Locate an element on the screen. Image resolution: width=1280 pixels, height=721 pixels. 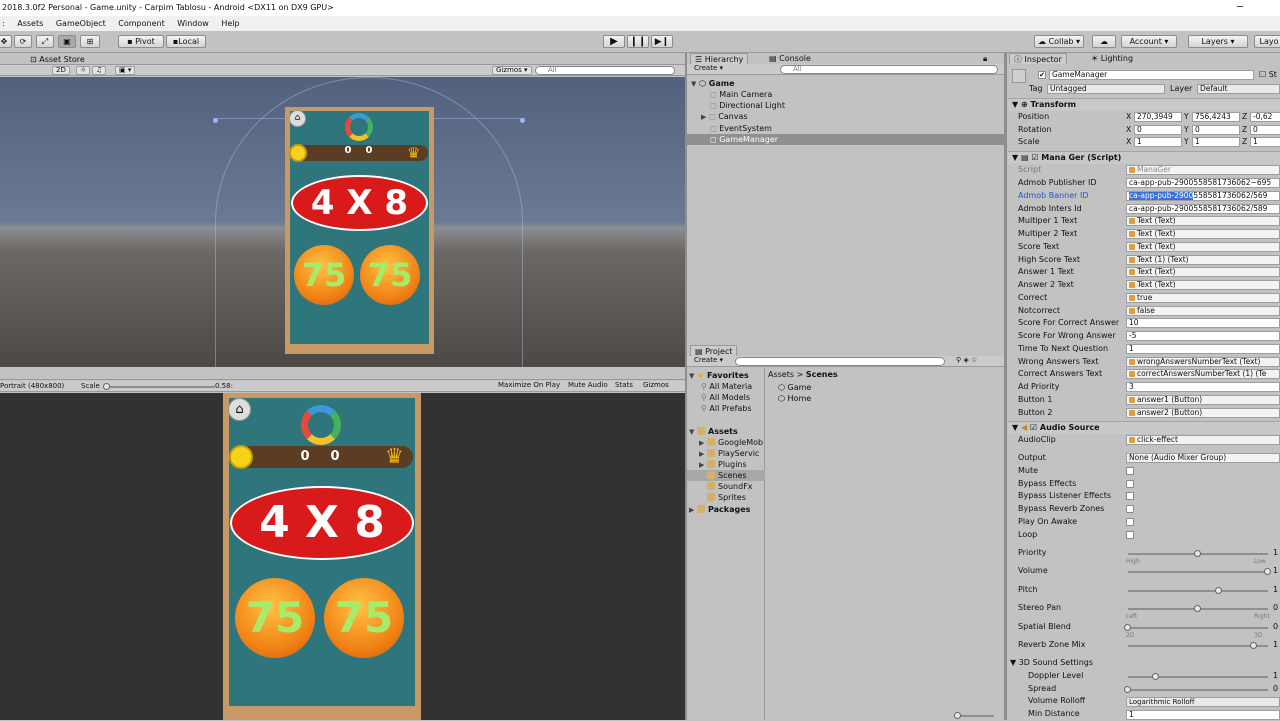
scene-root: ▼ ⬡ Game is located at coordinates (713, 83).